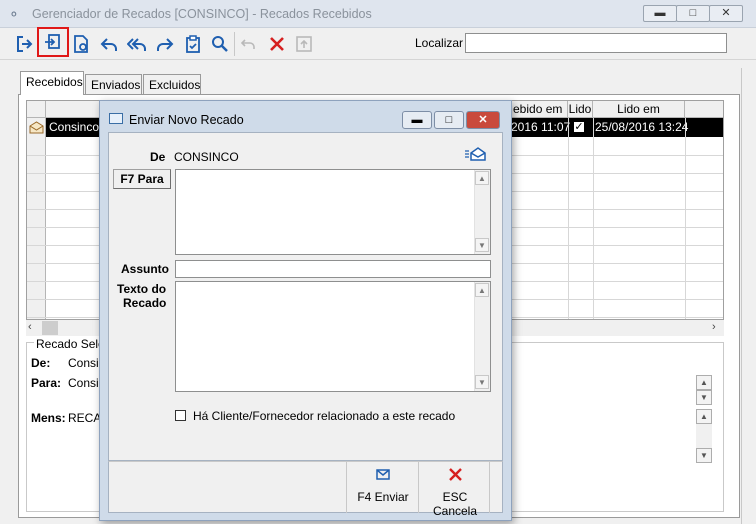 Image resolution: width=756 pixels, height=524 pixels. Describe the element at coordinates (41, 363) in the screenshot. I see `selected-de-label: De:` at that location.